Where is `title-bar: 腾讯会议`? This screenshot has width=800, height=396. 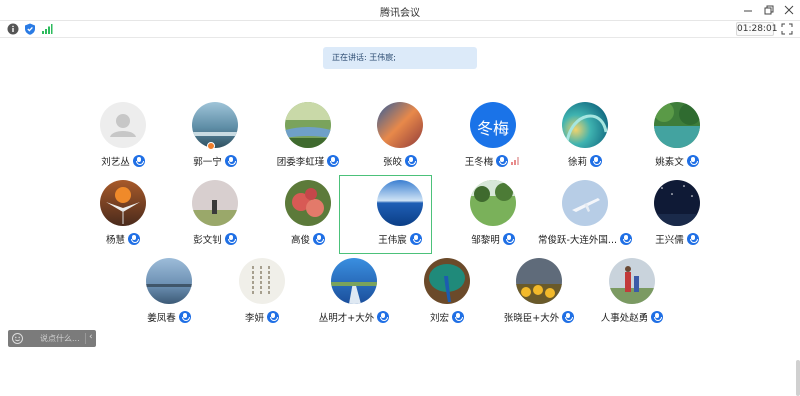
title-bar: 腾讯会议 is located at coordinates (400, 10).